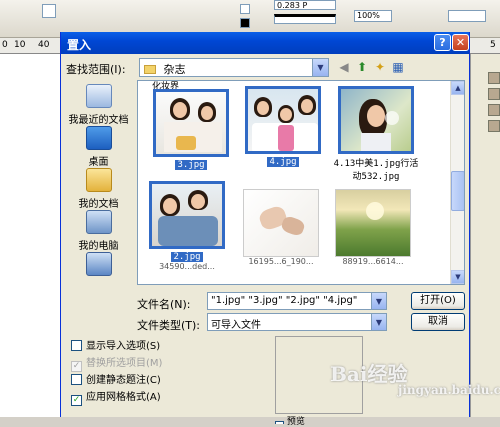  I want to click on open-button: 打开(O), so click(438, 301).